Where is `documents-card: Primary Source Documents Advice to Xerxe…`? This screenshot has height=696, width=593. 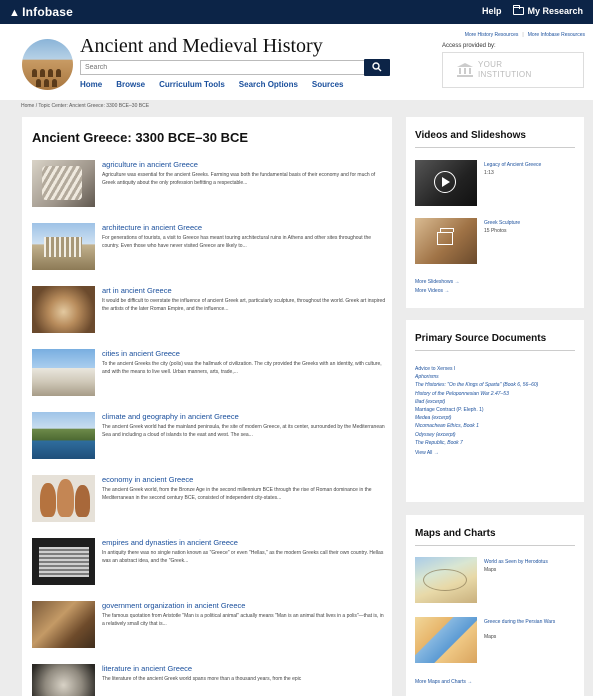 documents-card: Primary Source Documents Advice to Xerxe… is located at coordinates (495, 411).